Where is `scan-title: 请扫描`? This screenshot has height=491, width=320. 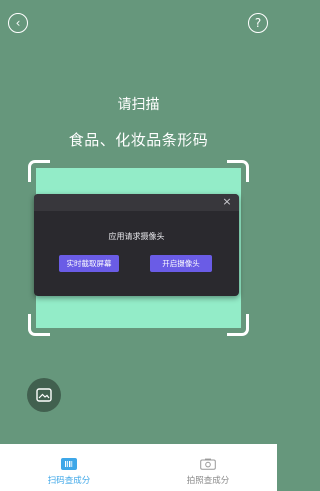 scan-title: 请扫描 is located at coordinates (138, 105).